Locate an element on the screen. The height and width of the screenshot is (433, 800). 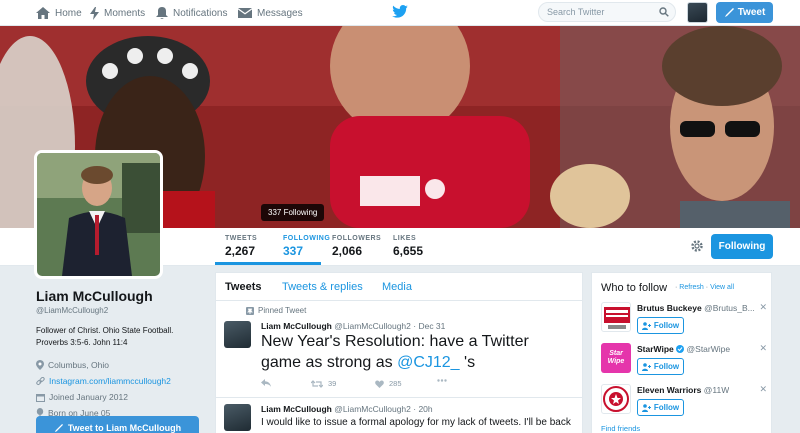
bell-icon is located at coordinates (162, 13).